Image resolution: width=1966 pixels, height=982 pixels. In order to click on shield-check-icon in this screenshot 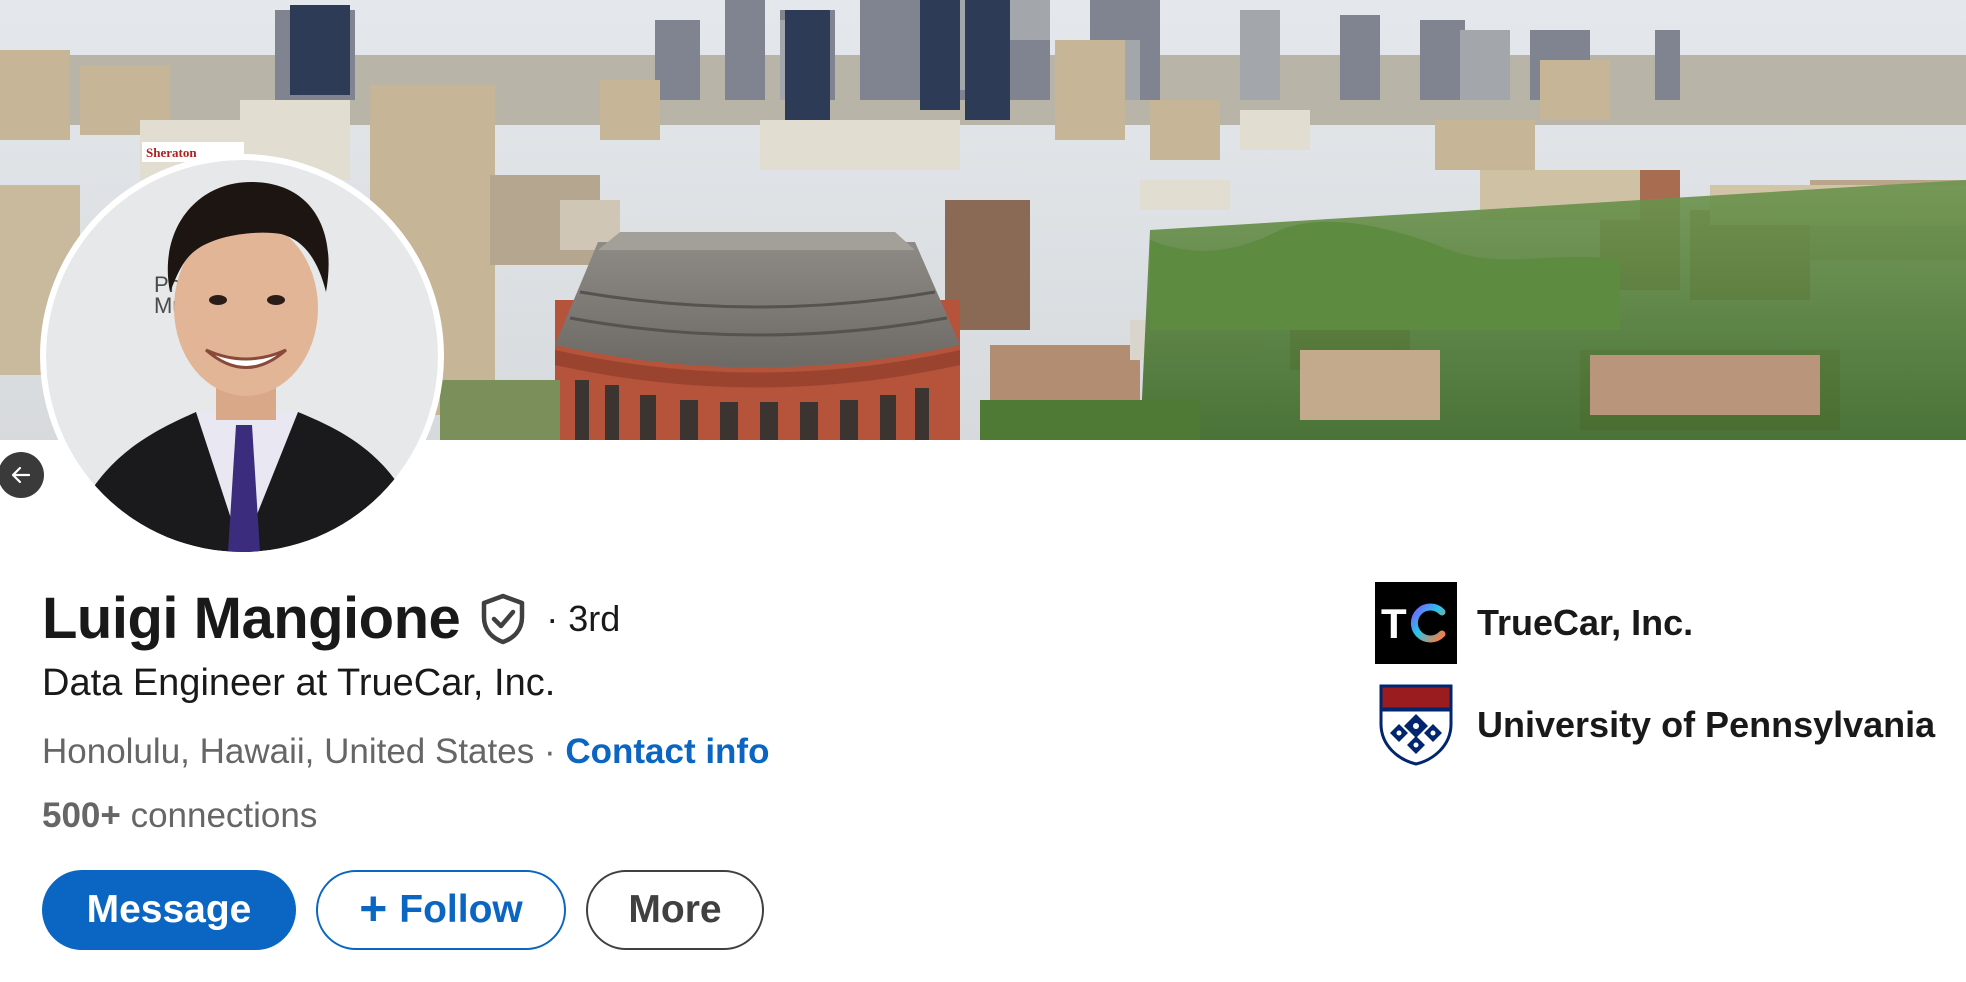, I will do `click(503, 619)`.